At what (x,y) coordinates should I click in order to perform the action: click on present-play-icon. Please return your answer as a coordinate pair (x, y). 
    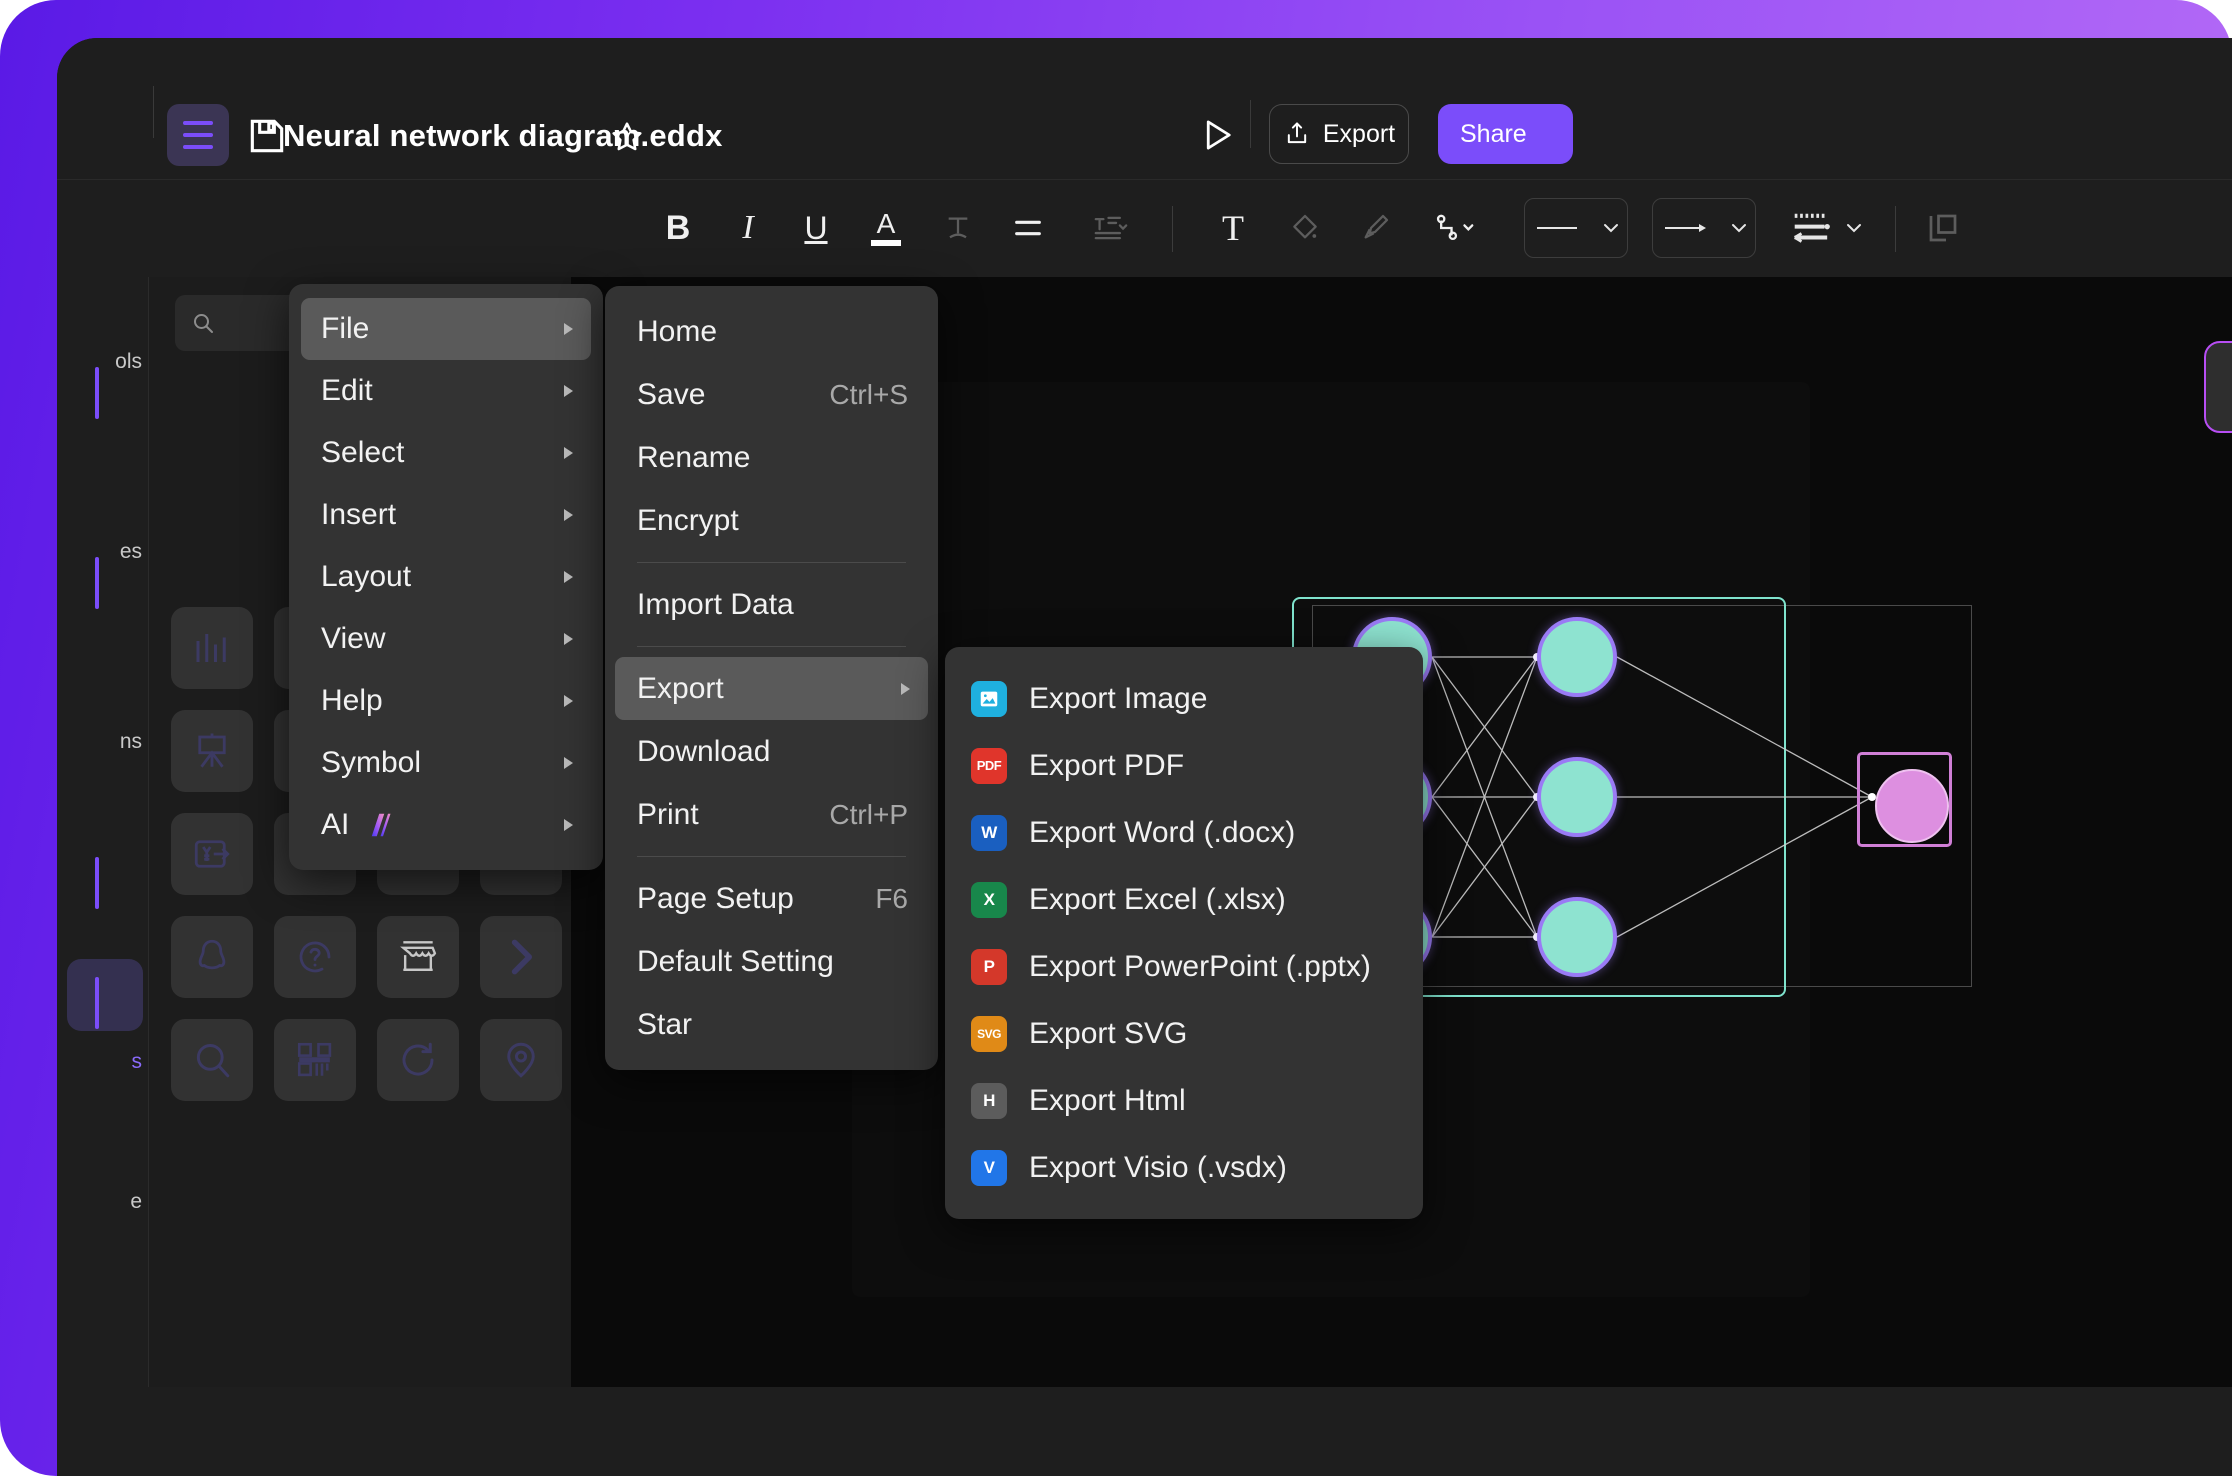
    Looking at the image, I should click on (1217, 135).